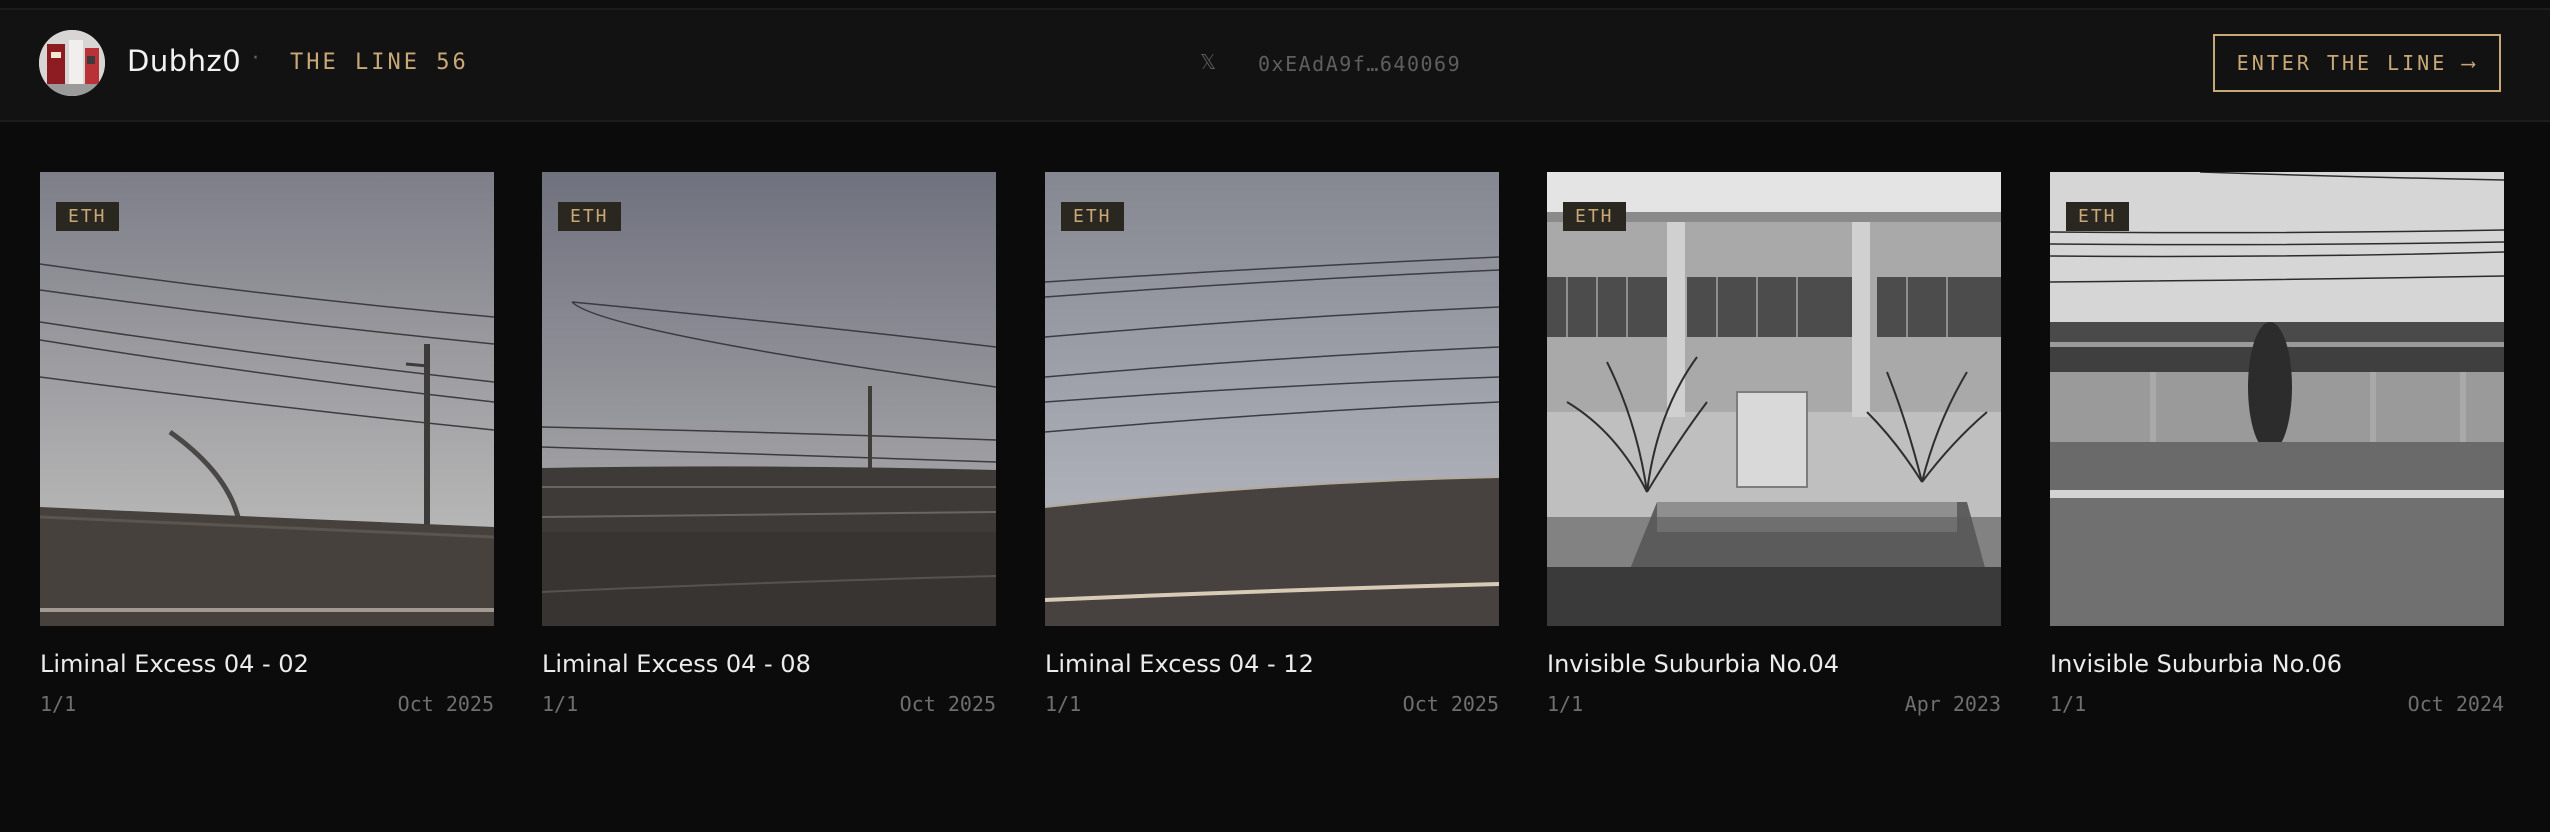  What do you see at coordinates (1774, 664) in the screenshot?
I see `artwork-title: Invisible Suburbia No.04` at bounding box center [1774, 664].